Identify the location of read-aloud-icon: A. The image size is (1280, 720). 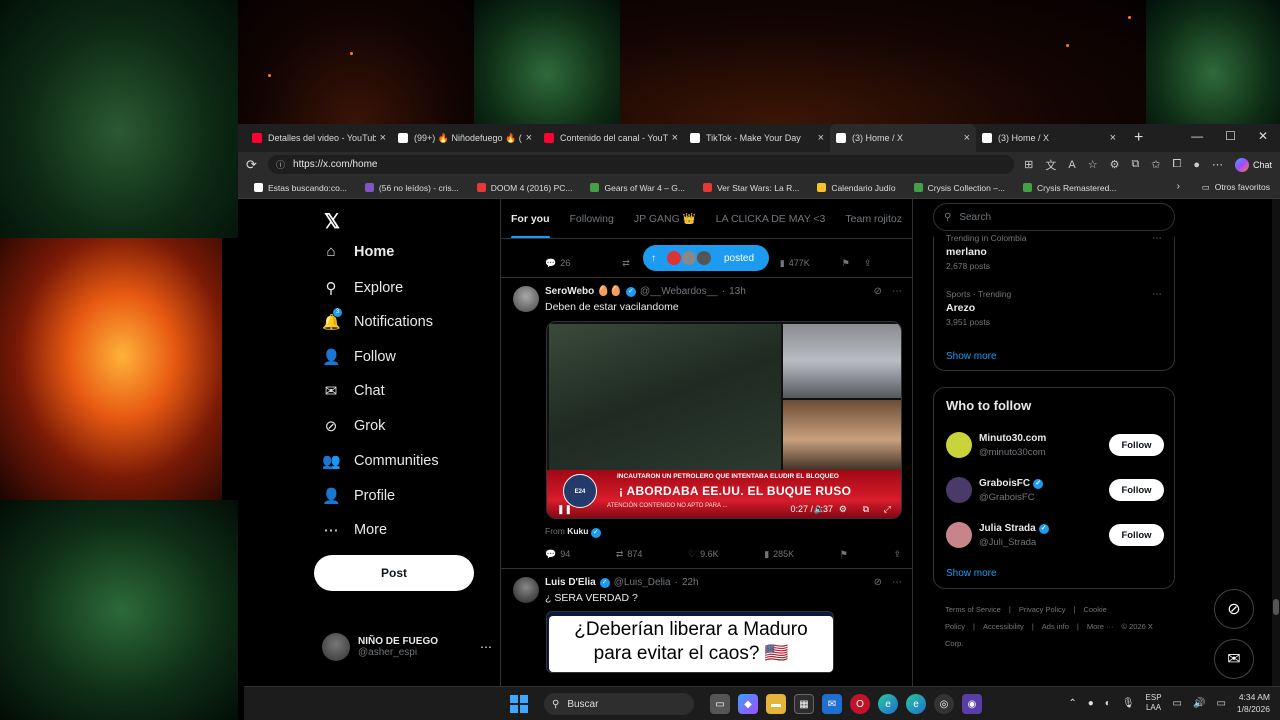
(1071, 165).